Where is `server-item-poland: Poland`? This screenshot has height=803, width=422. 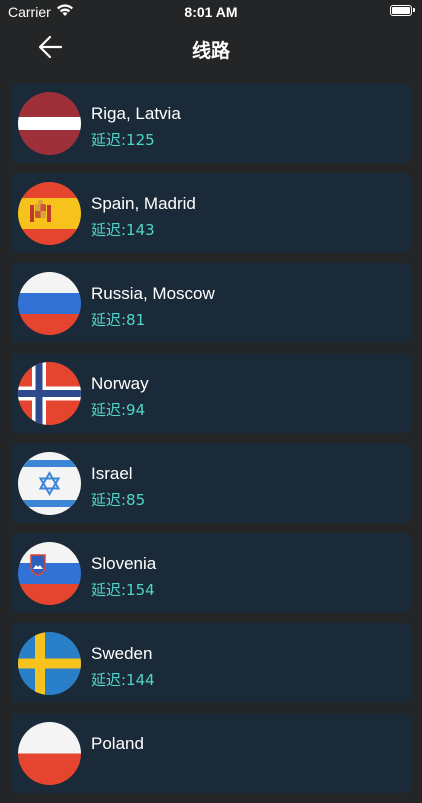
server-item-poland: Poland is located at coordinates (211, 753).